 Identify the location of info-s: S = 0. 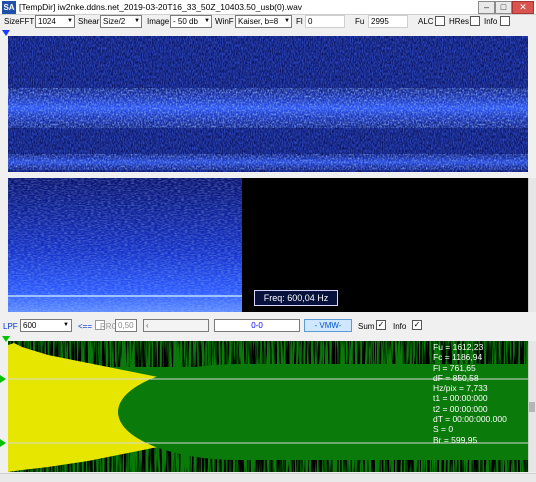
(443, 429).